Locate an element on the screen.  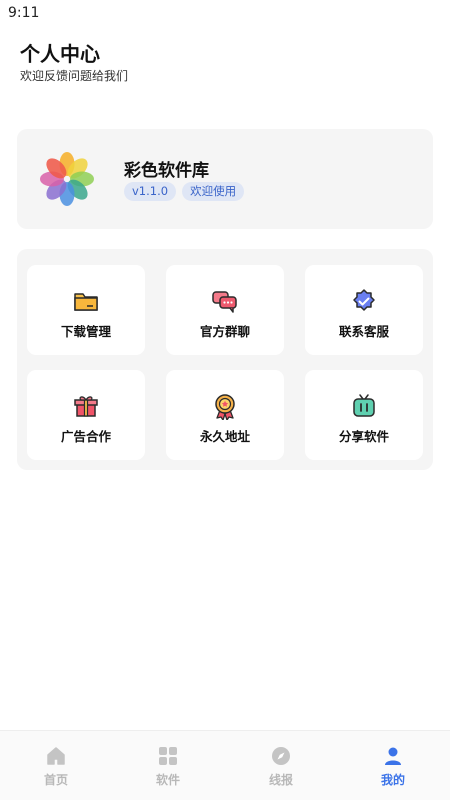
nav-item-deals: 线报 is located at coordinates (281, 765).